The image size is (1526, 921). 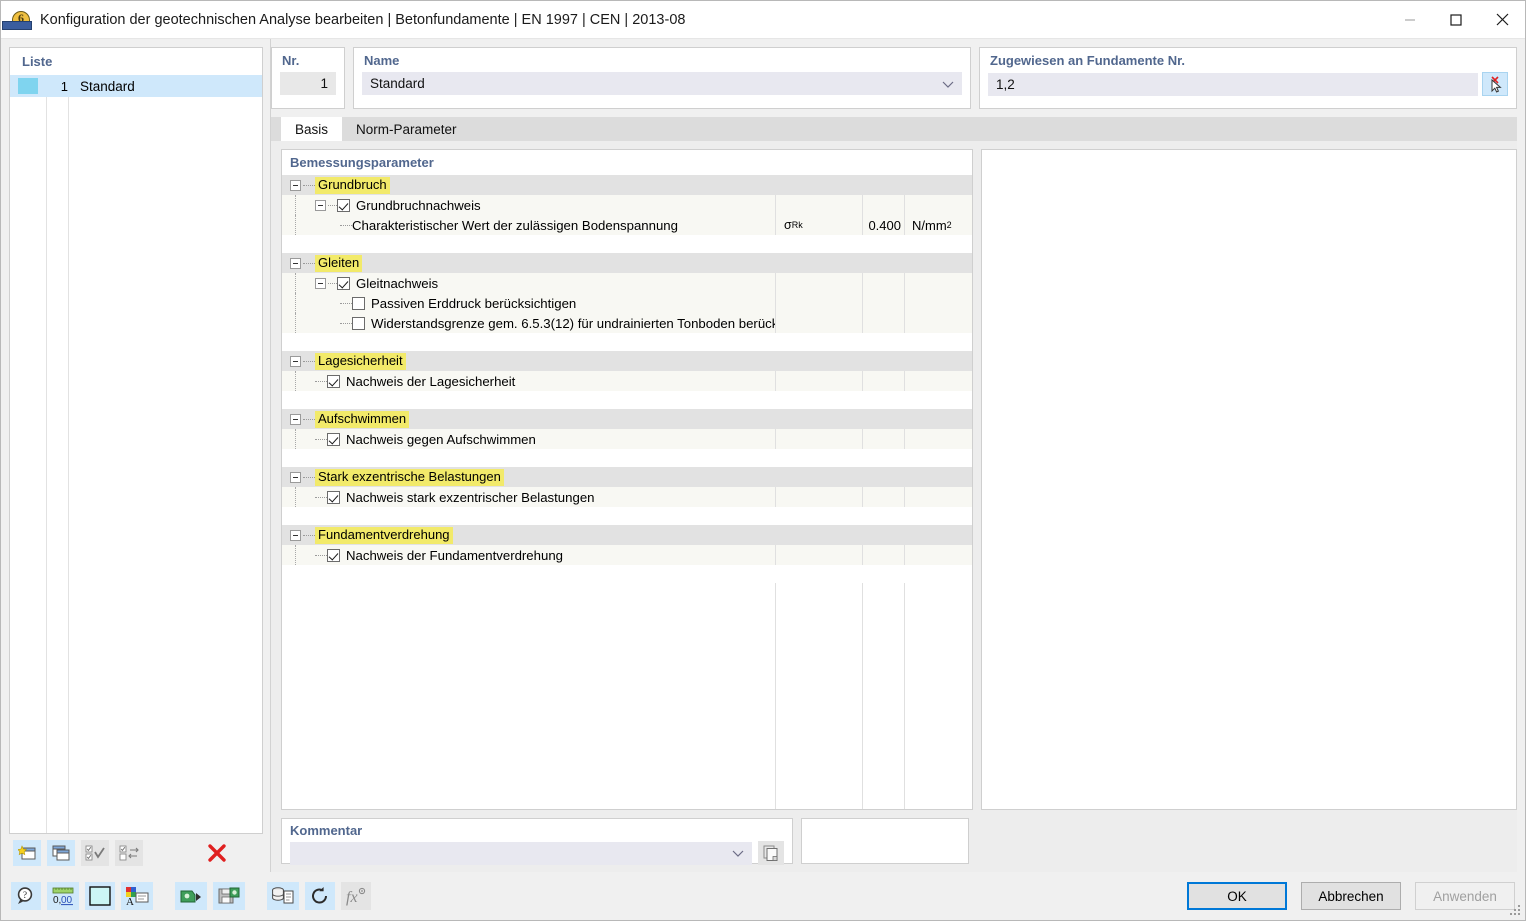 I want to click on help-button: ?, so click(x=26, y=896).